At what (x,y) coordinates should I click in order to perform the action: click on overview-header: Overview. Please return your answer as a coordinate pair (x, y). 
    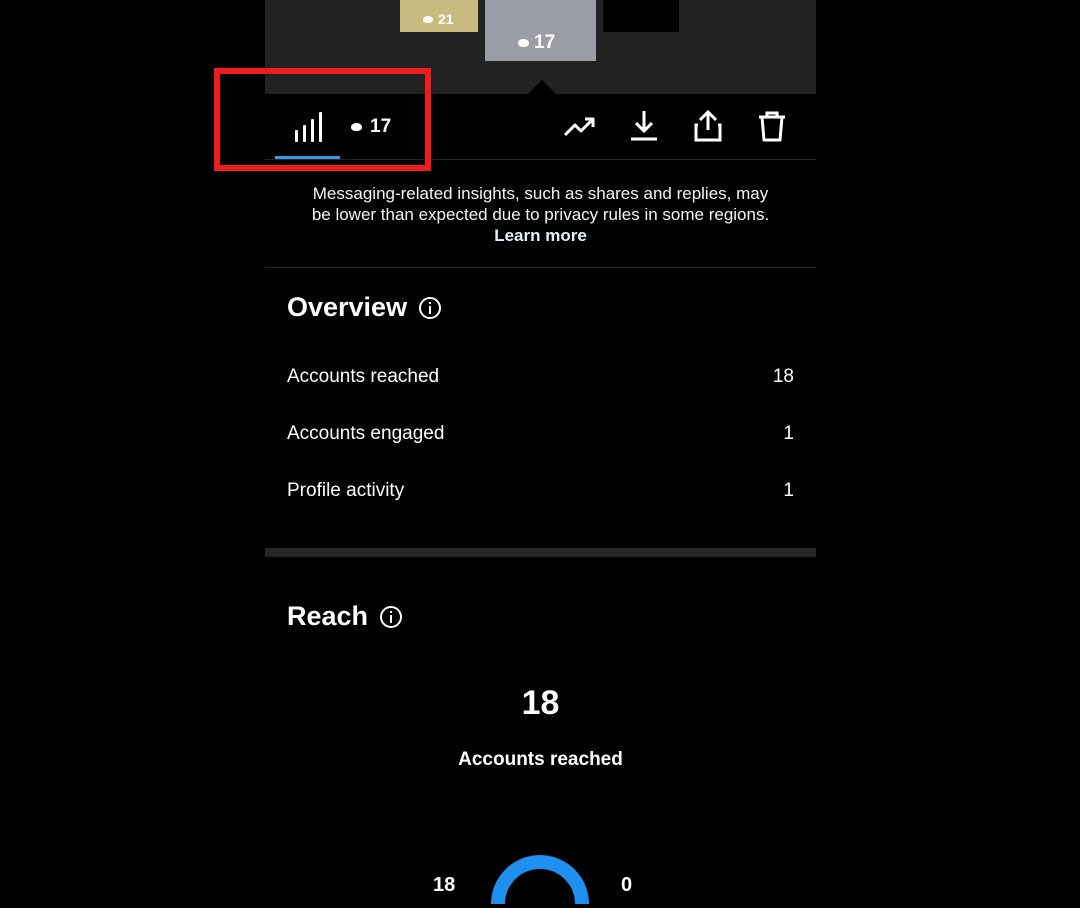
    Looking at the image, I should click on (364, 307).